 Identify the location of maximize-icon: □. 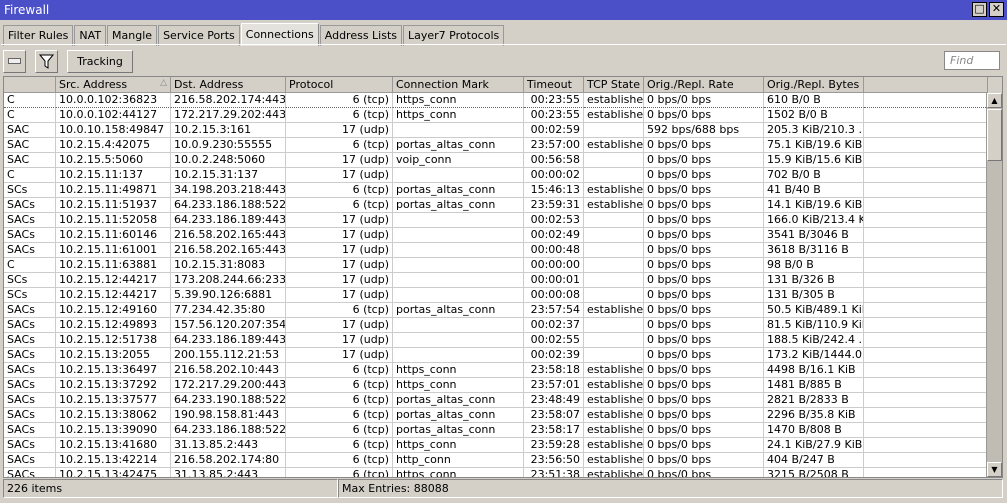
(979, 9).